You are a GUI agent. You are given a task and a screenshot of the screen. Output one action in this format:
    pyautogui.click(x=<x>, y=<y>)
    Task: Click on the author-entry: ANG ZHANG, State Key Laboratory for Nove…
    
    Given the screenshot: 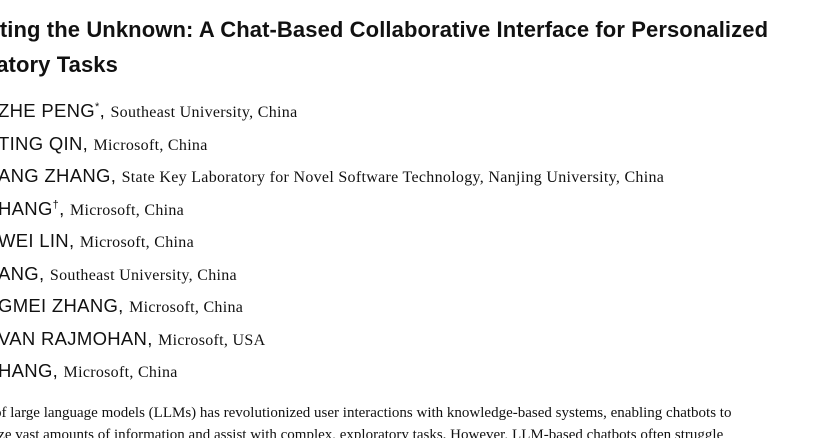 What is the action you would take?
    pyautogui.click(x=413, y=177)
    